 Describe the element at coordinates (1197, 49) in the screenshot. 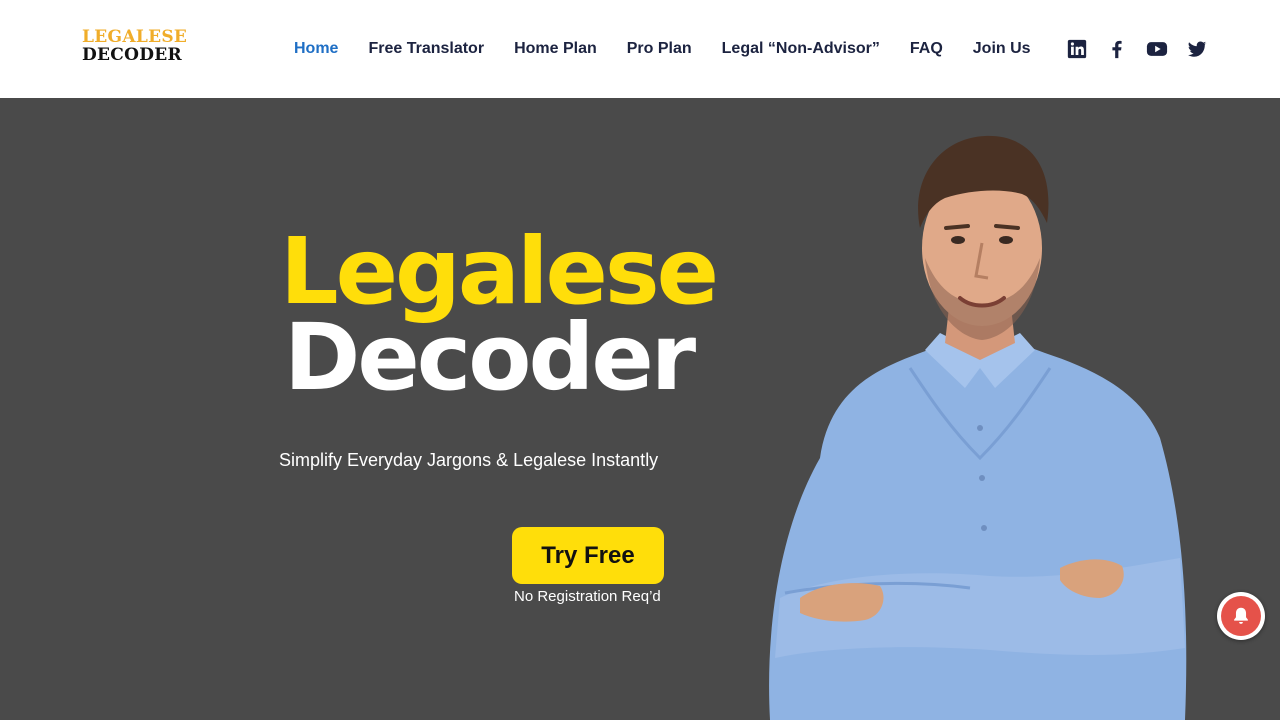

I see `twitter-icon` at that location.